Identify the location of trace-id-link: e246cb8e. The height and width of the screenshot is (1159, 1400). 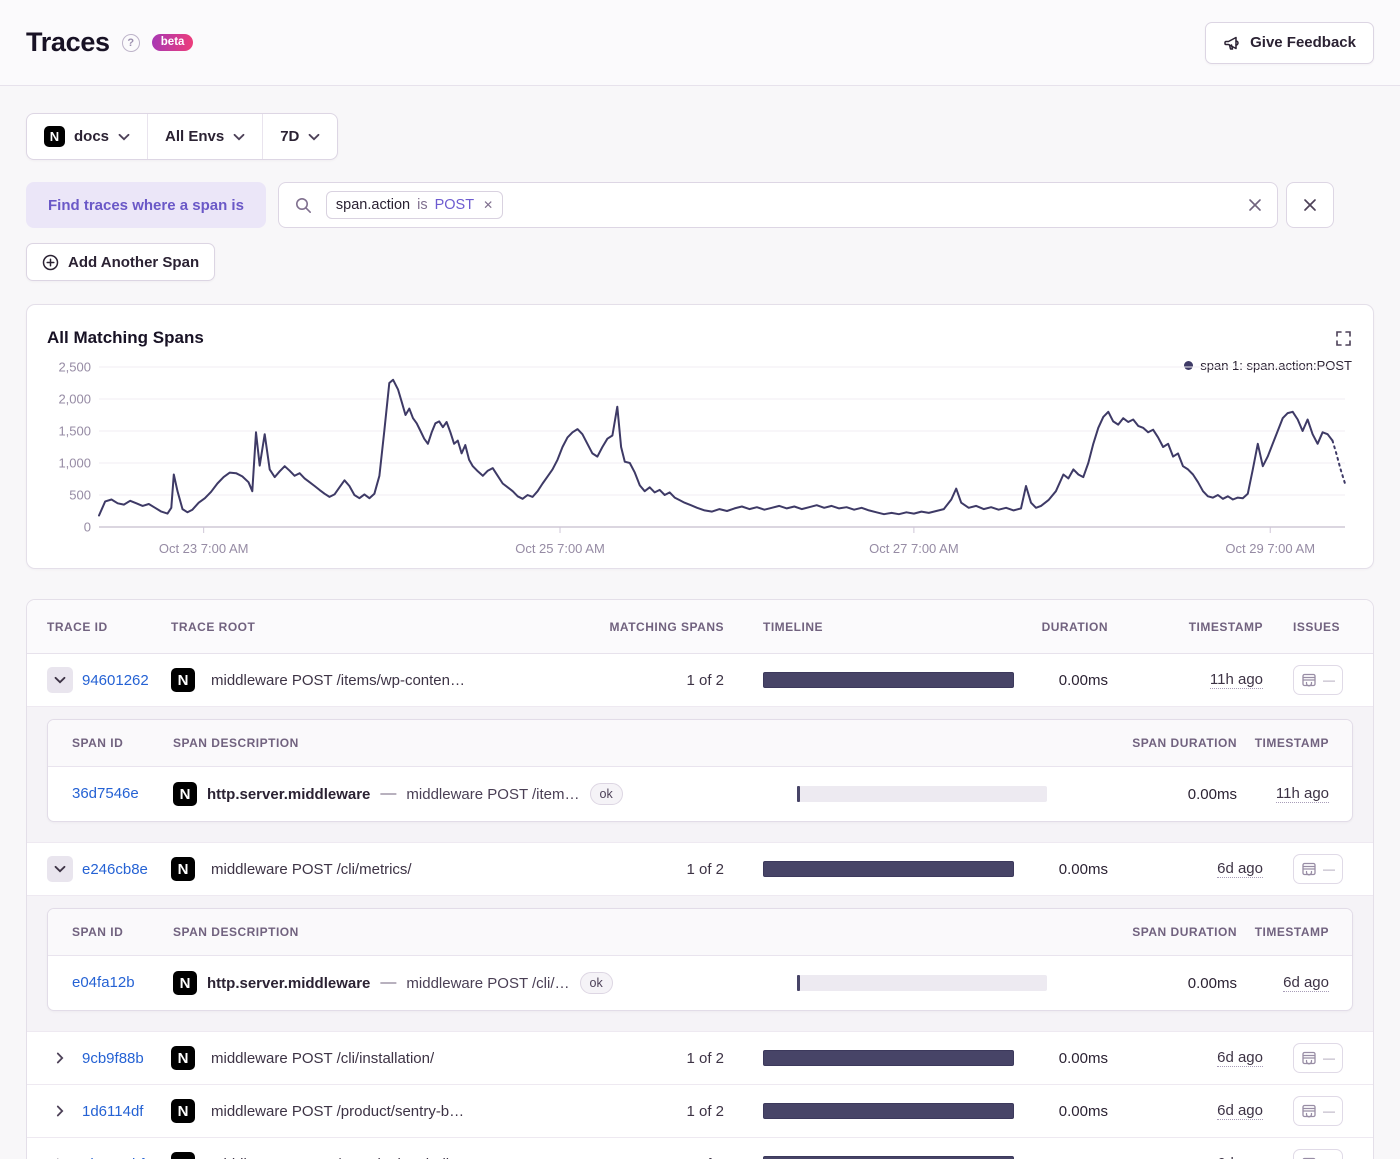
(115, 869).